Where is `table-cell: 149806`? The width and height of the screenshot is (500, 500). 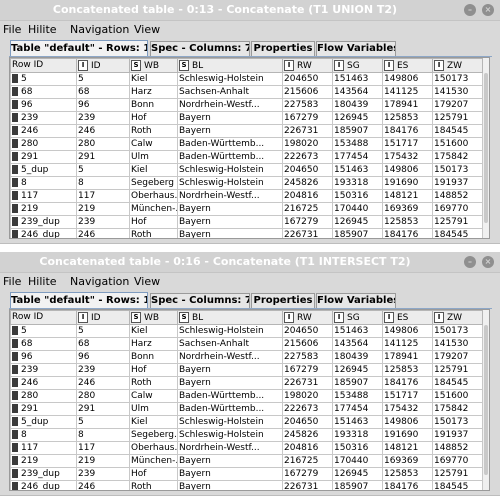
table-cell: 149806 is located at coordinates (407, 170).